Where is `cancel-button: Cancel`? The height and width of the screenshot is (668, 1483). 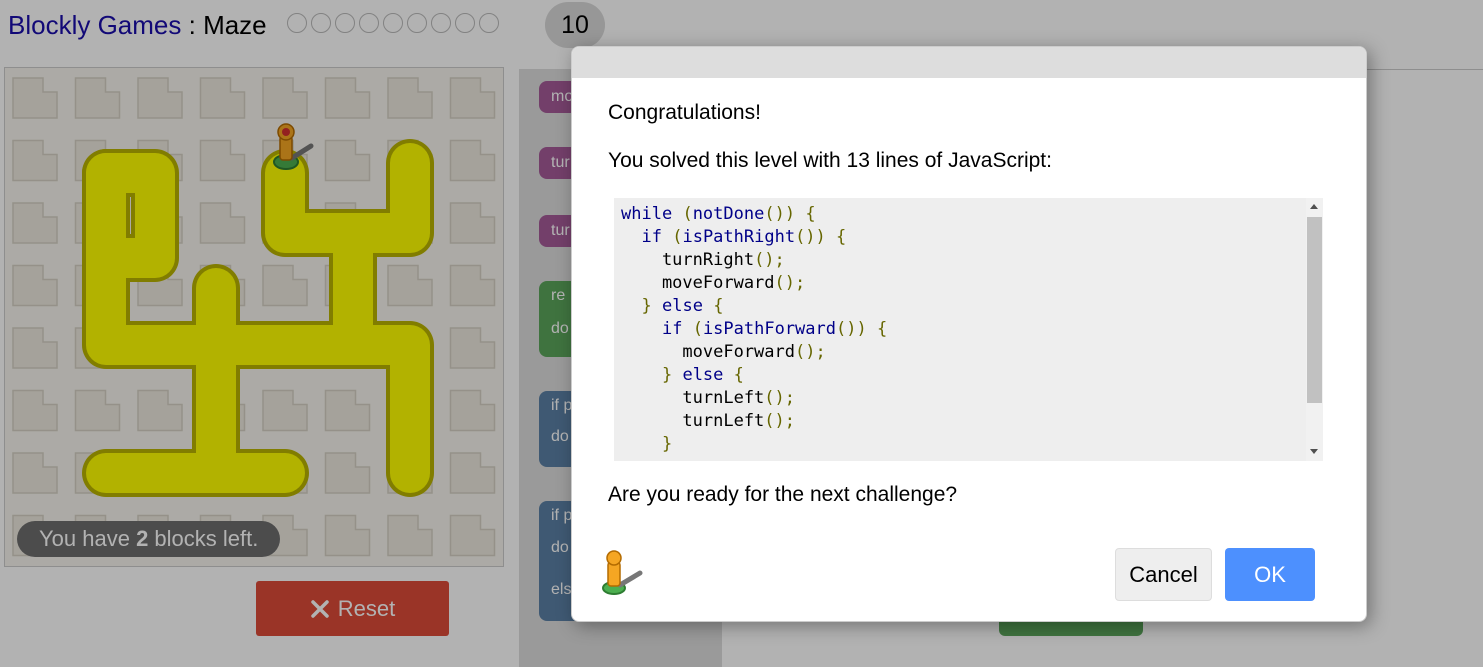 cancel-button: Cancel is located at coordinates (1163, 574).